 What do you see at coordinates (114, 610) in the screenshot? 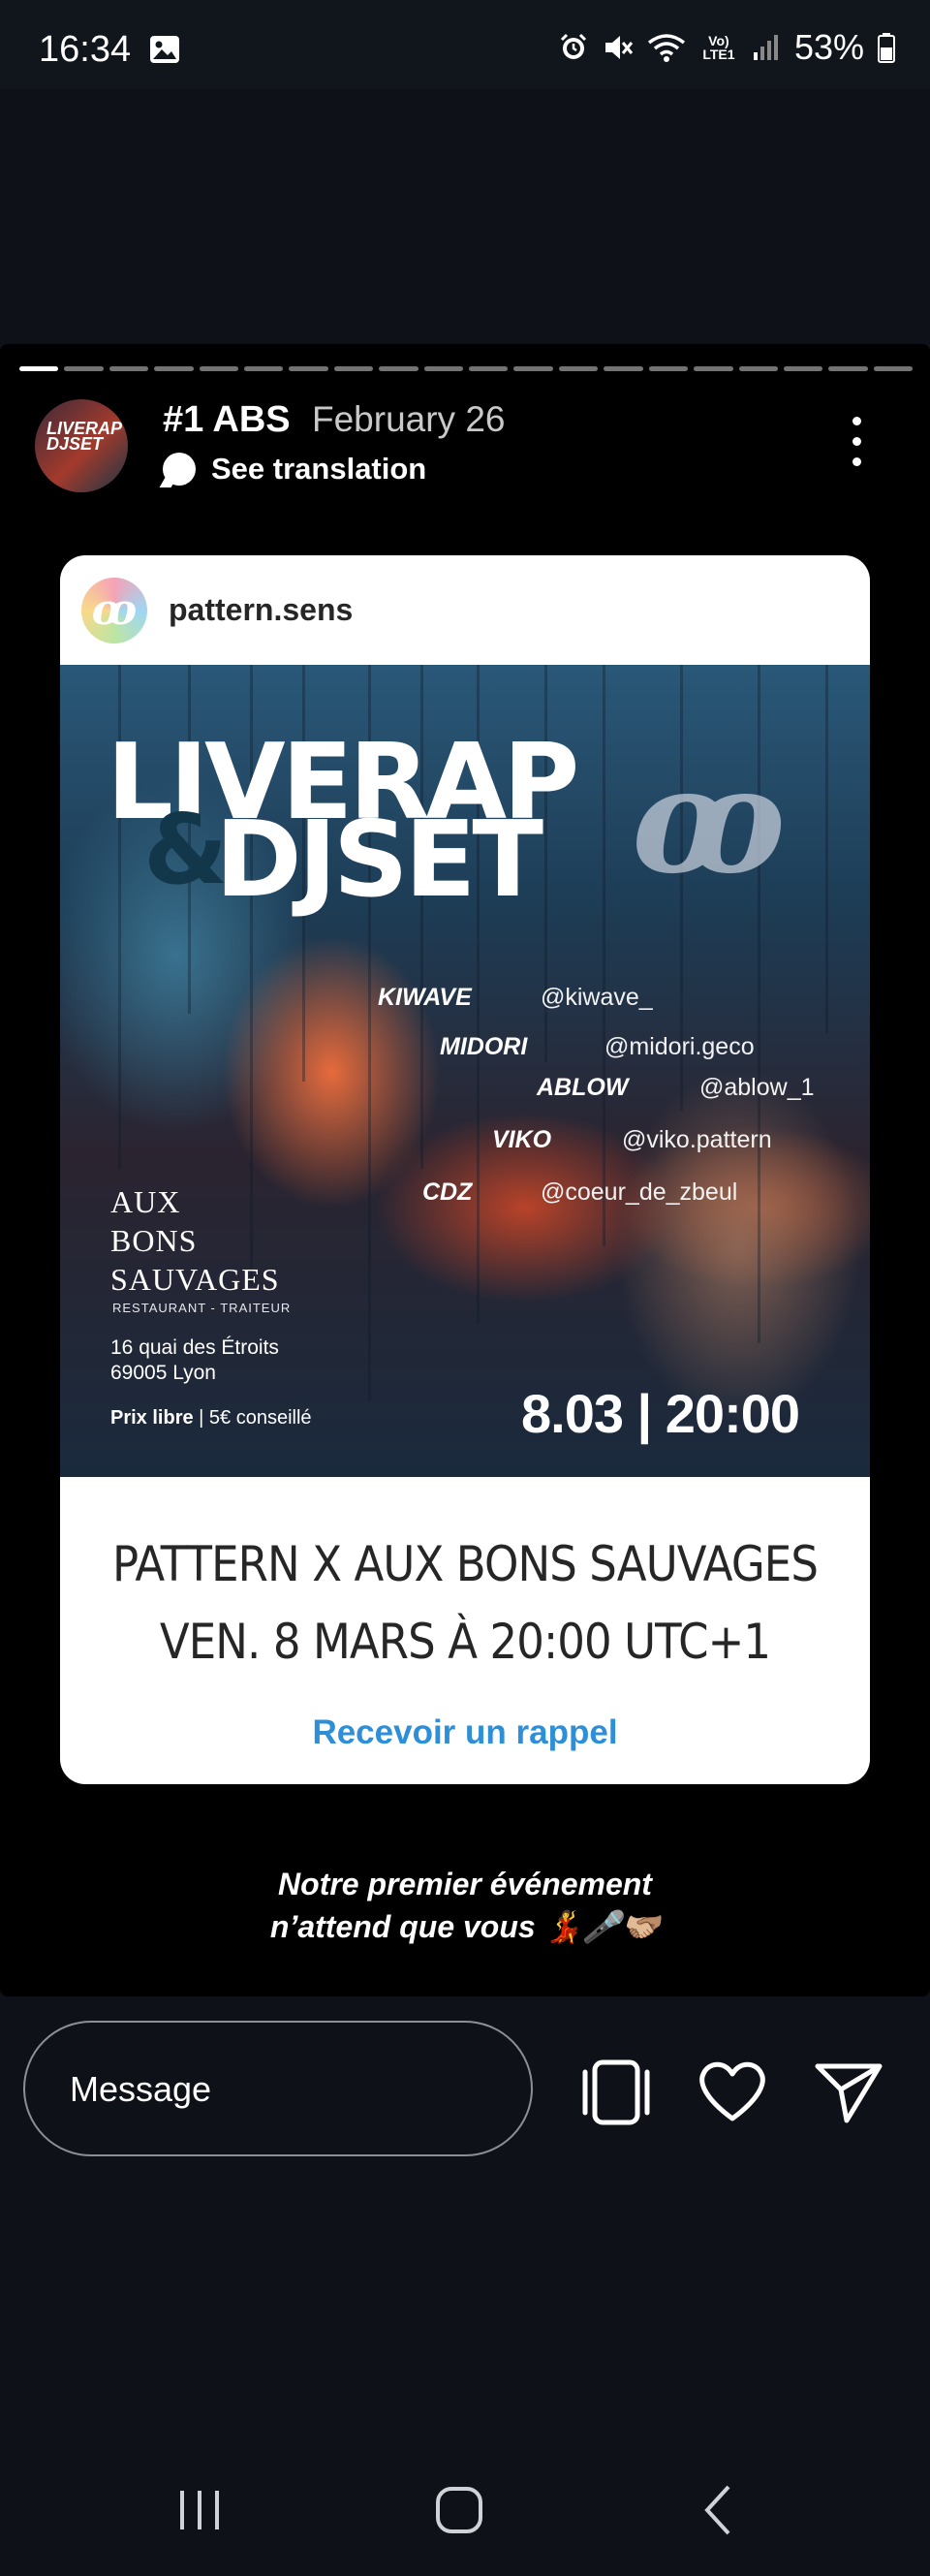
I see `pattern-logo-icon: ꝏ` at bounding box center [114, 610].